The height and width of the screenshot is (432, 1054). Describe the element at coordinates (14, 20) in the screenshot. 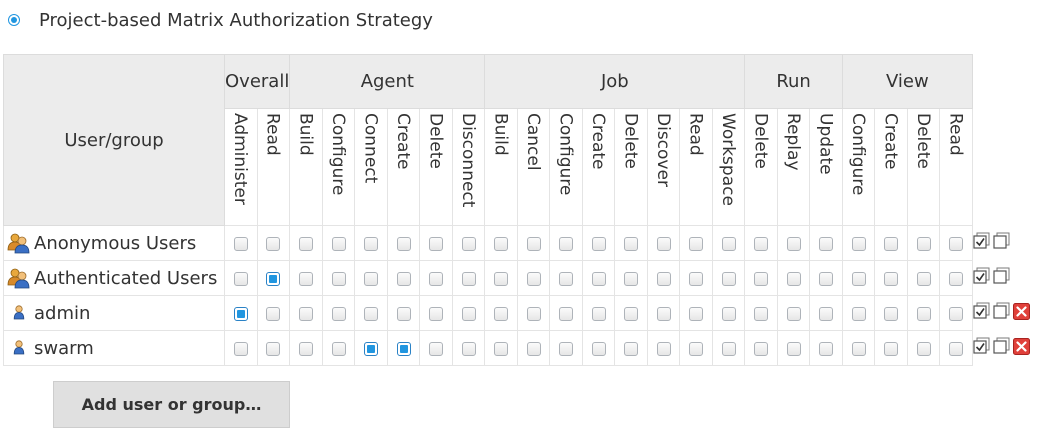

I see `strategy-radio-button` at that location.